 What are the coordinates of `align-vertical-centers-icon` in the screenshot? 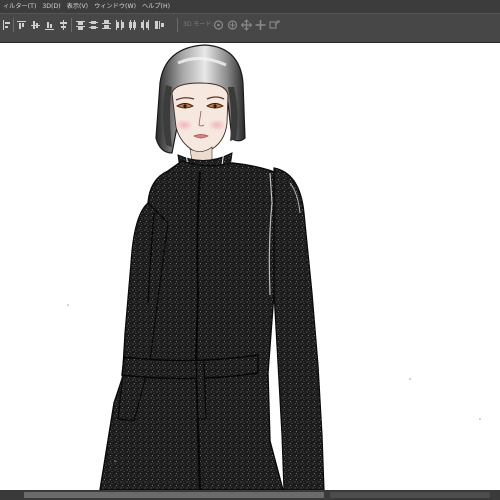 It's located at (35, 25).